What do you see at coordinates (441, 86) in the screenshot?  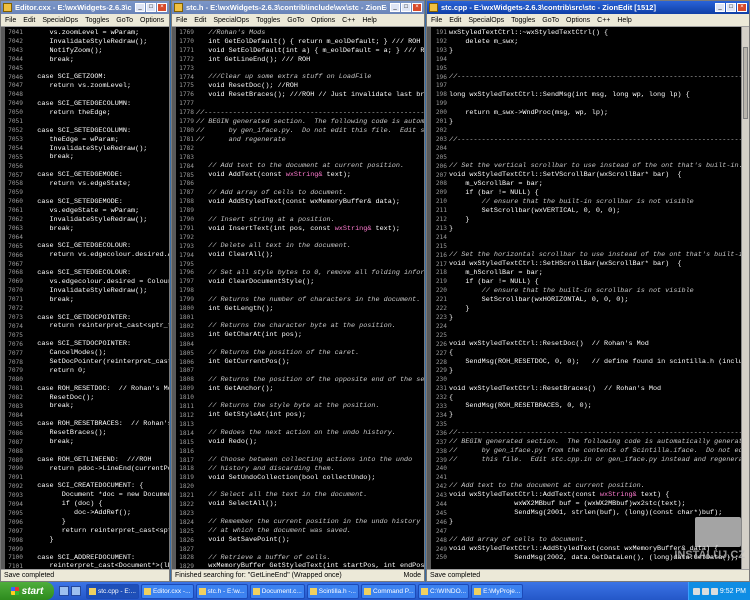 I see `line-number: 197` at bounding box center [441, 86].